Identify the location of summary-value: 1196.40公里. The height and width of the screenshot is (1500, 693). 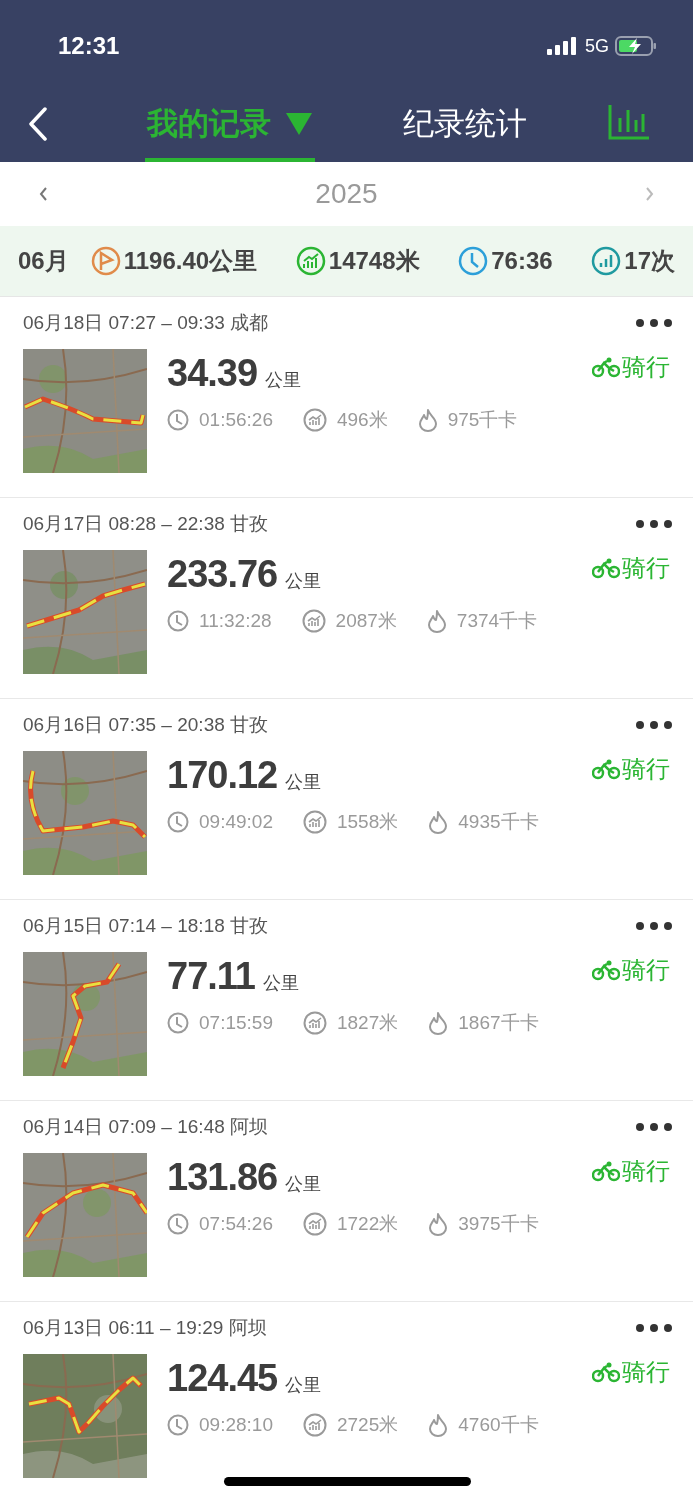
(190, 261).